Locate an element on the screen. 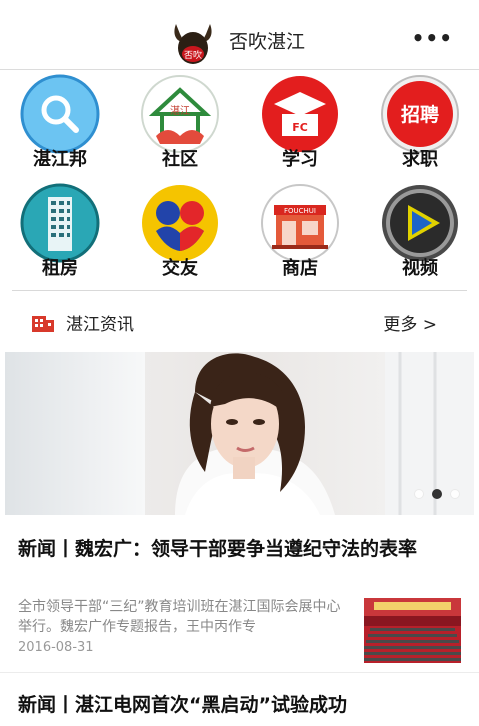 Image resolution: width=479 pixels, height=726 pixels. article-title: 新闻丨魏宏广：领导干部要争当遵纪守法的表率 is located at coordinates (238, 549).